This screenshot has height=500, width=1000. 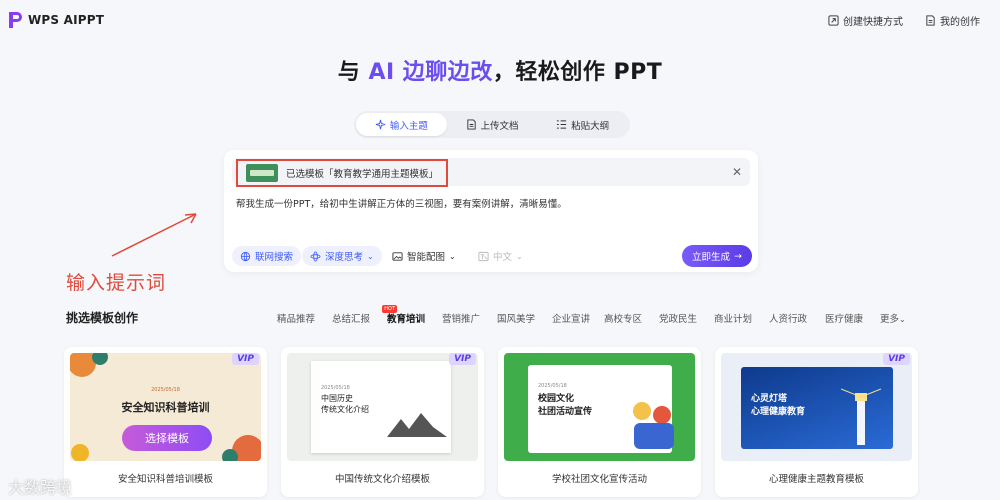 I want to click on shortcut-icon, so click(x=833, y=20).